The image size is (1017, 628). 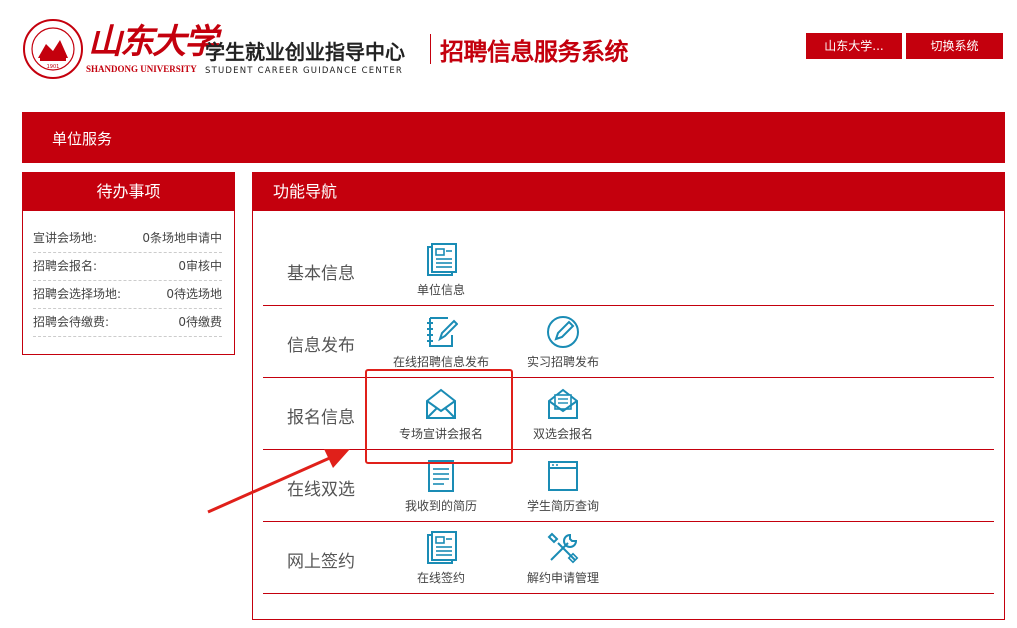 What do you see at coordinates (562, 506) in the screenshot?
I see `tile-label: 学生简历查询` at bounding box center [562, 506].